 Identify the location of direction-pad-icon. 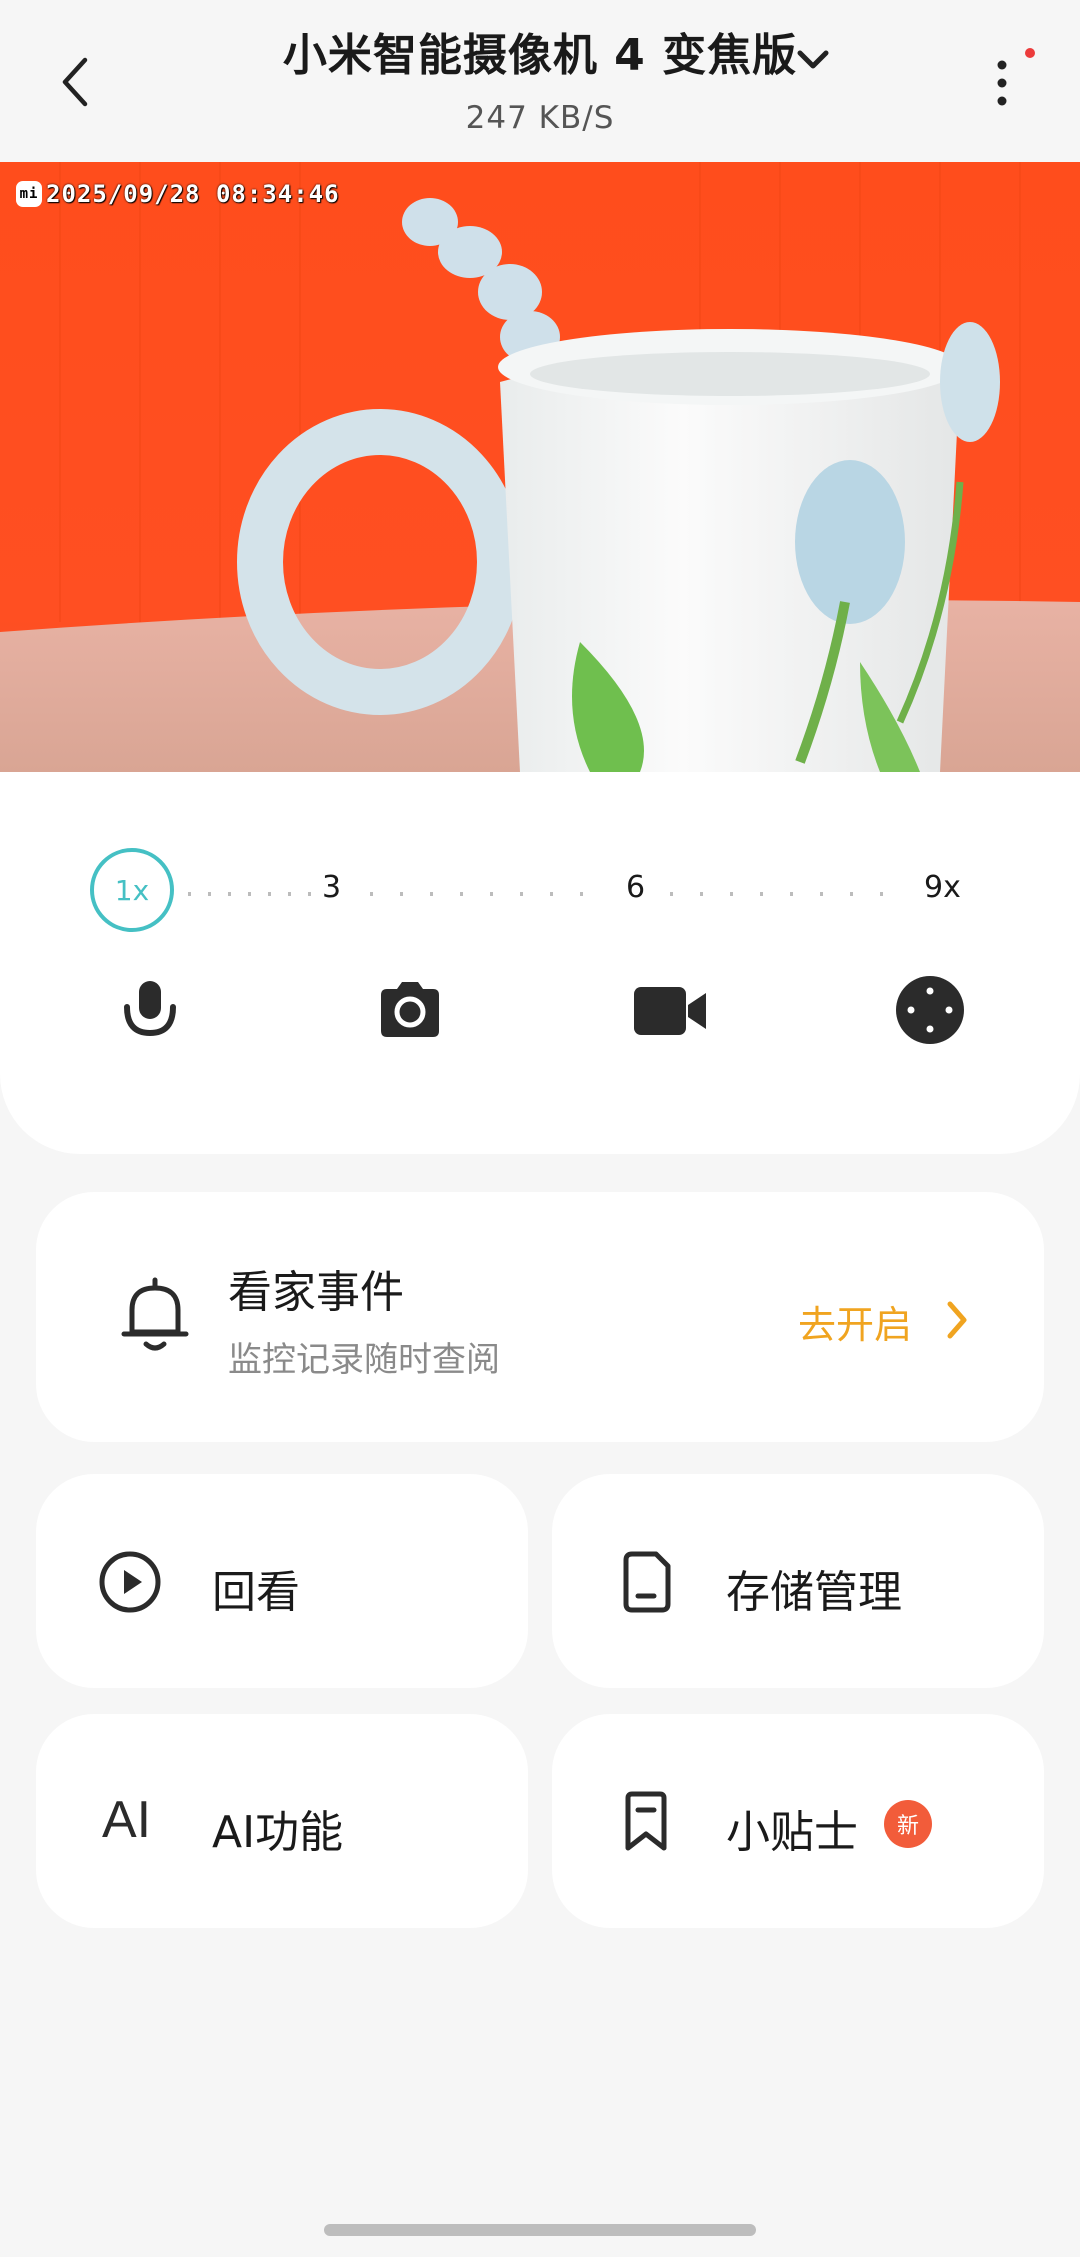
(930, 1010).